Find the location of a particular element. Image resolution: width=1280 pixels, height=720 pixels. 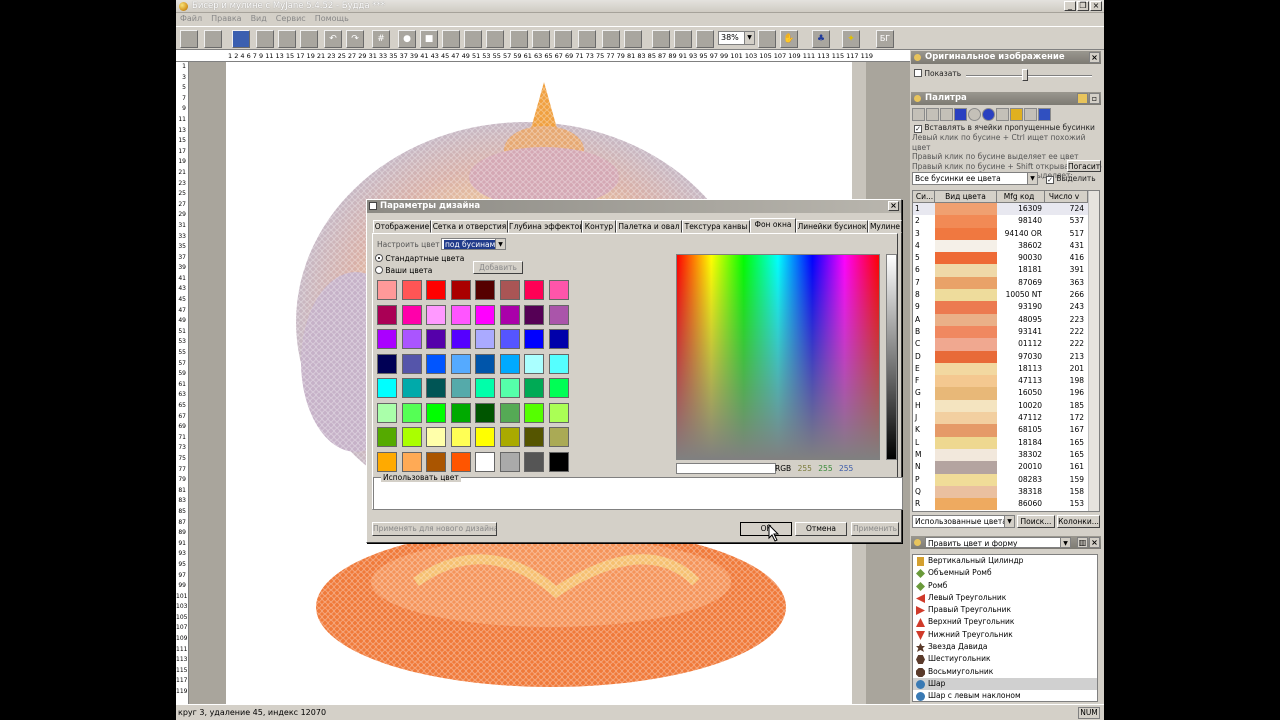

table-row: J 47112 172 is located at coordinates (1006, 418).